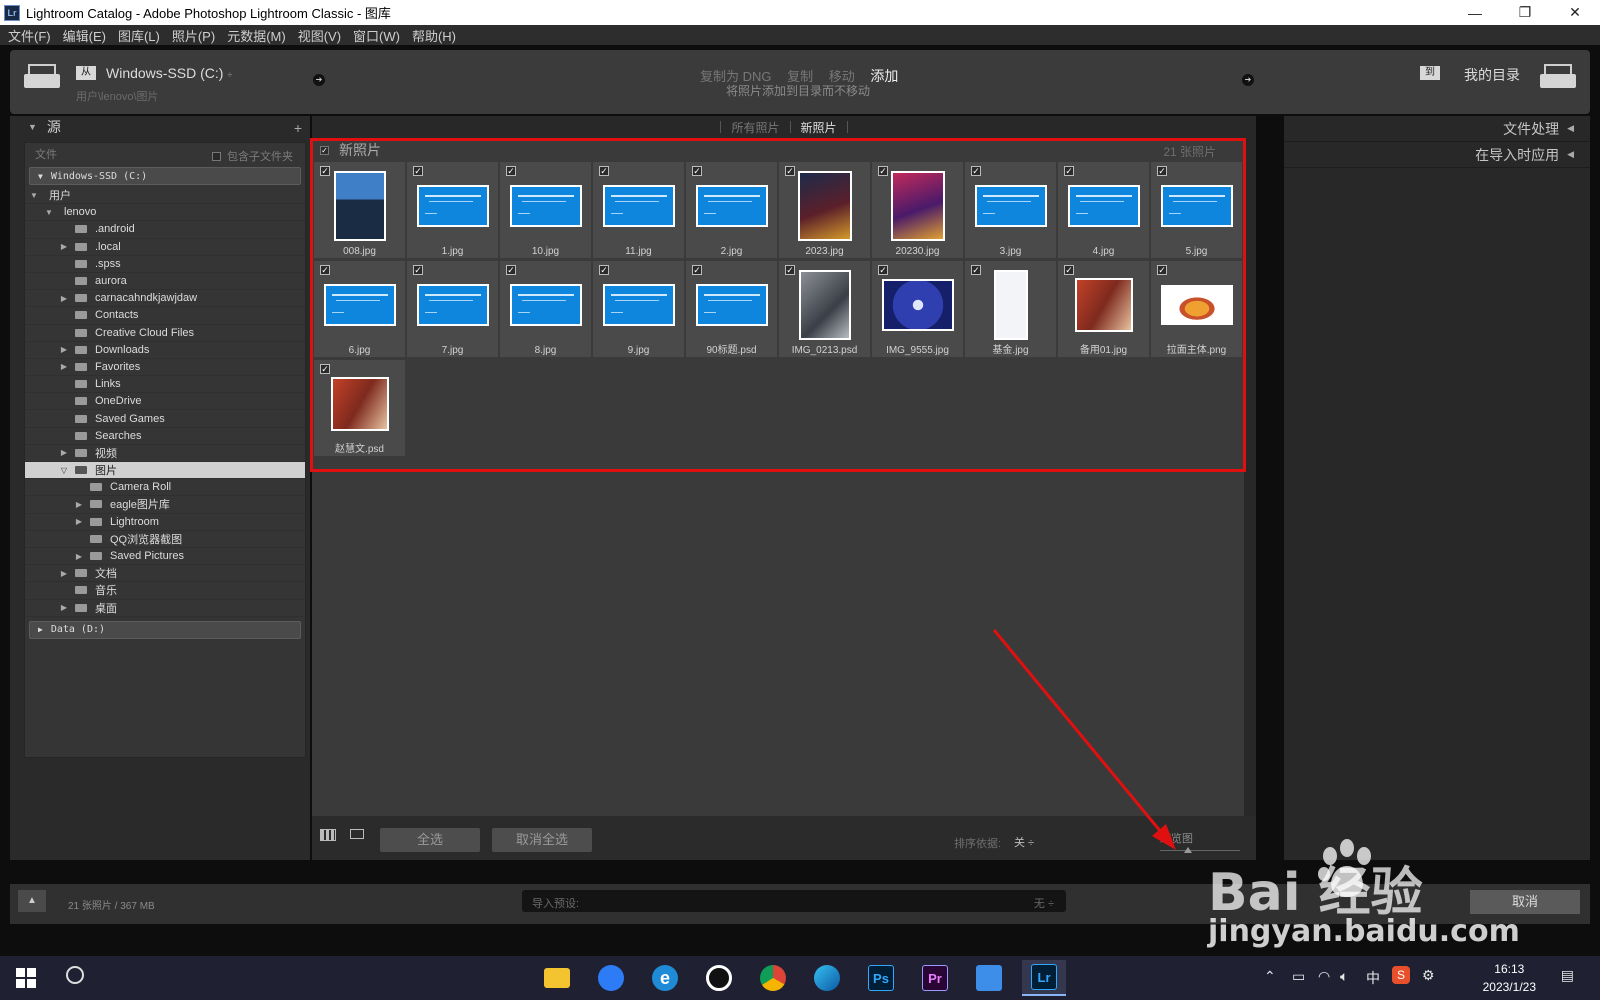  Describe the element at coordinates (216, 156) in the screenshot. I see `include-subfolders-checkbox` at that location.